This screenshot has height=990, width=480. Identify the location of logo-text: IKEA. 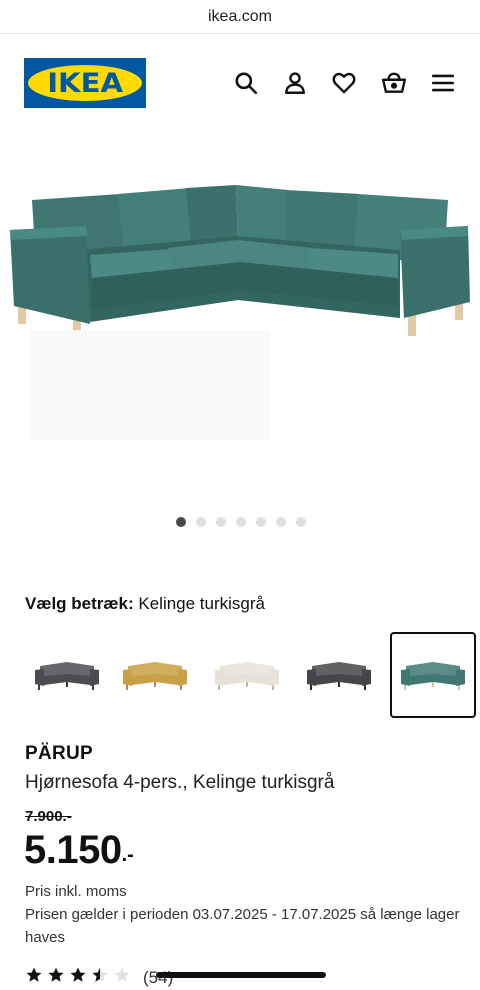
(85, 83).